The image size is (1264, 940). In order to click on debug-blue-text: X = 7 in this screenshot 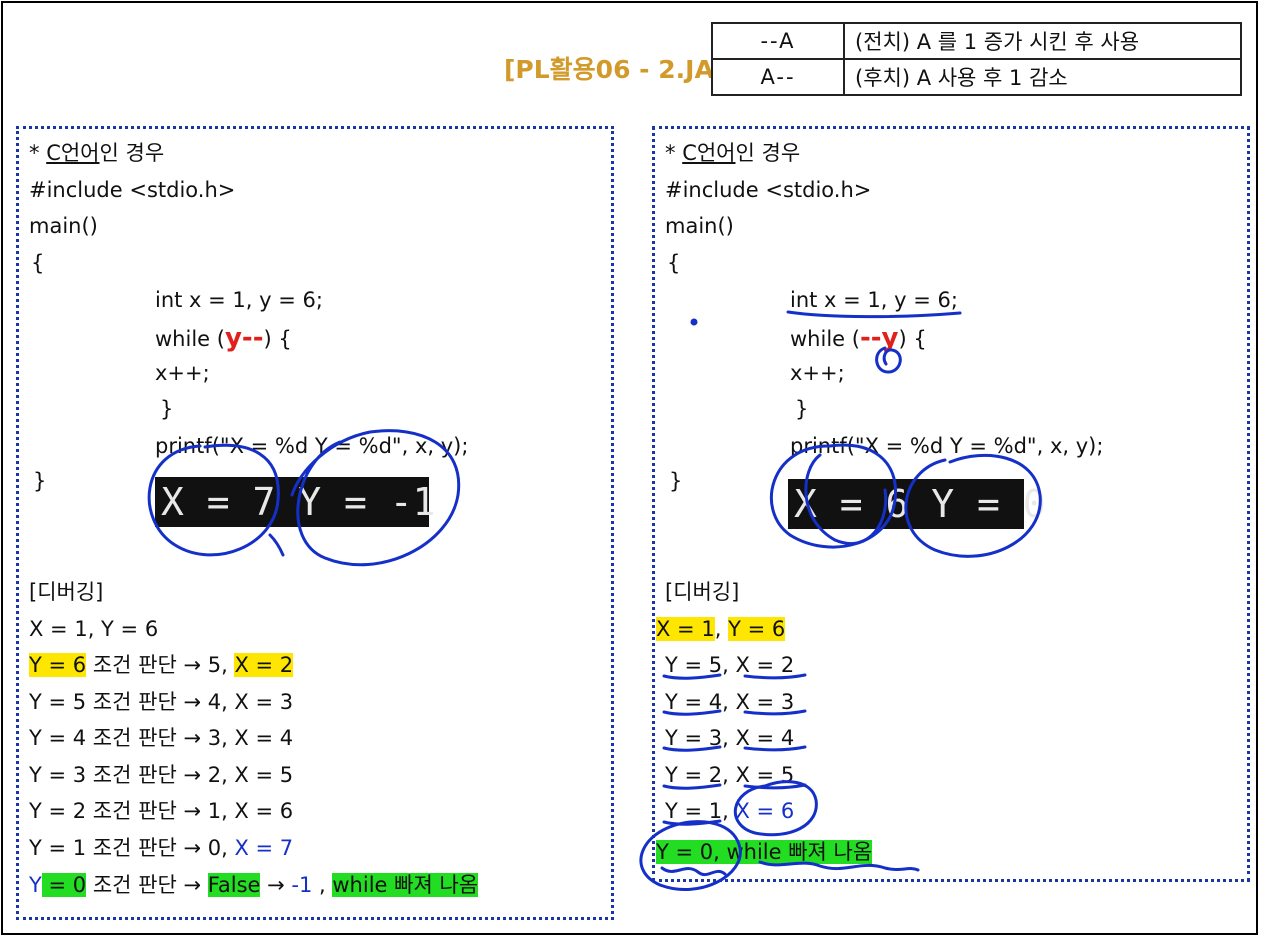, I will do `click(264, 848)`.